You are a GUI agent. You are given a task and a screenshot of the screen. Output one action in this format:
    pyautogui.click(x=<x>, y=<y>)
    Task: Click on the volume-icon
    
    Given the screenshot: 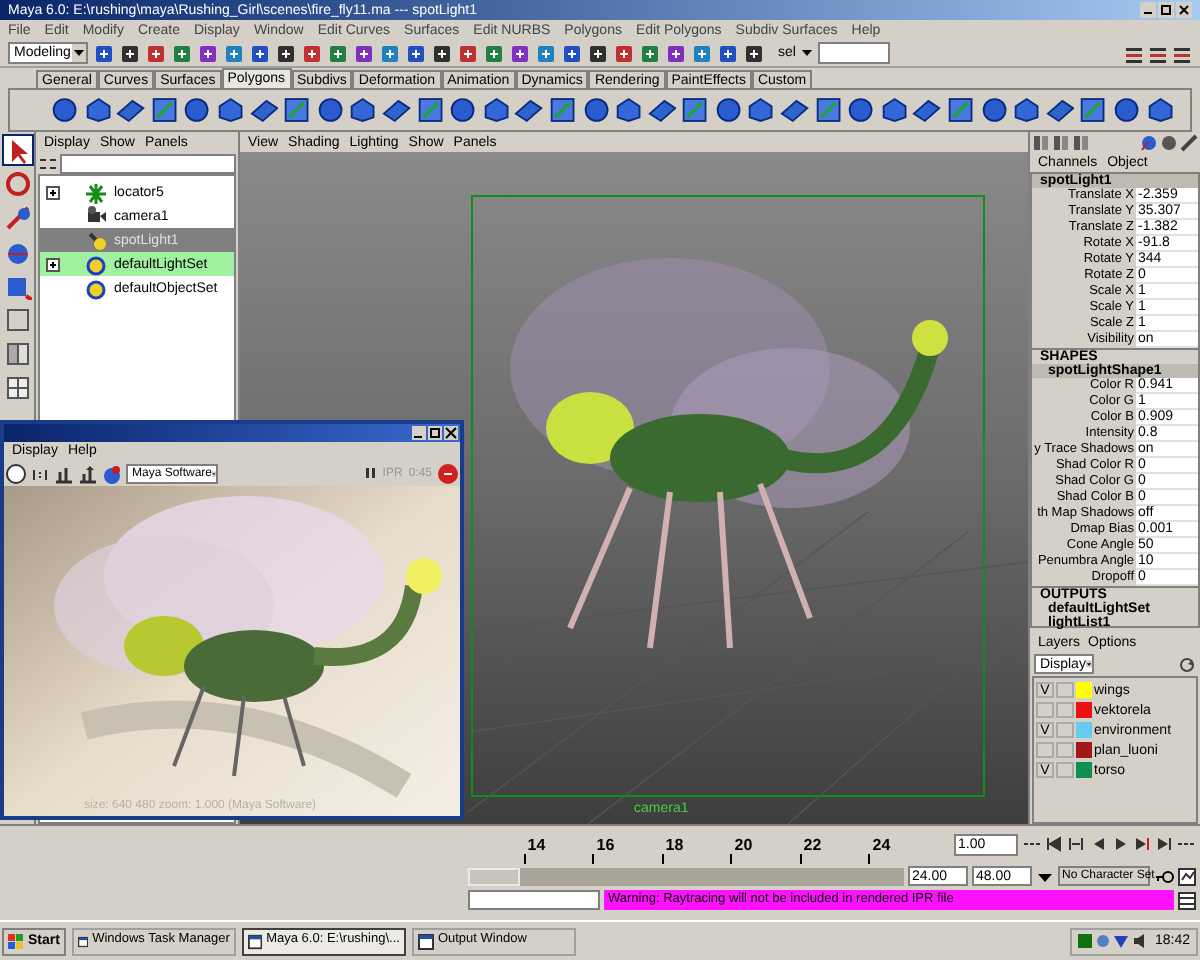 What is the action you would take?
    pyautogui.click(x=1139, y=941)
    